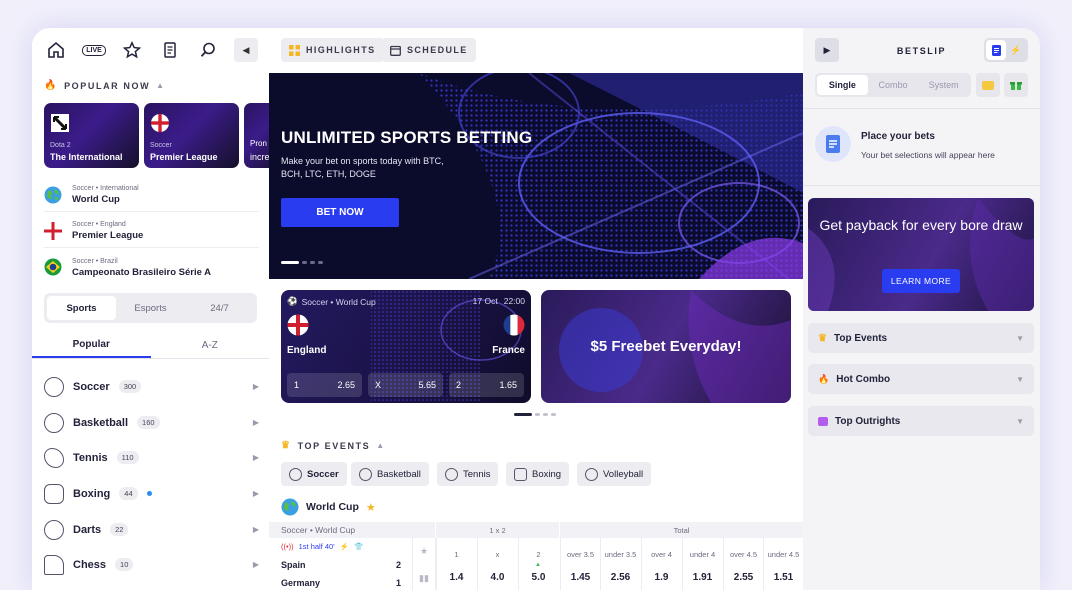  Describe the element at coordinates (921, 281) in the screenshot. I see `learn-more-button: LEARN MORE` at that location.